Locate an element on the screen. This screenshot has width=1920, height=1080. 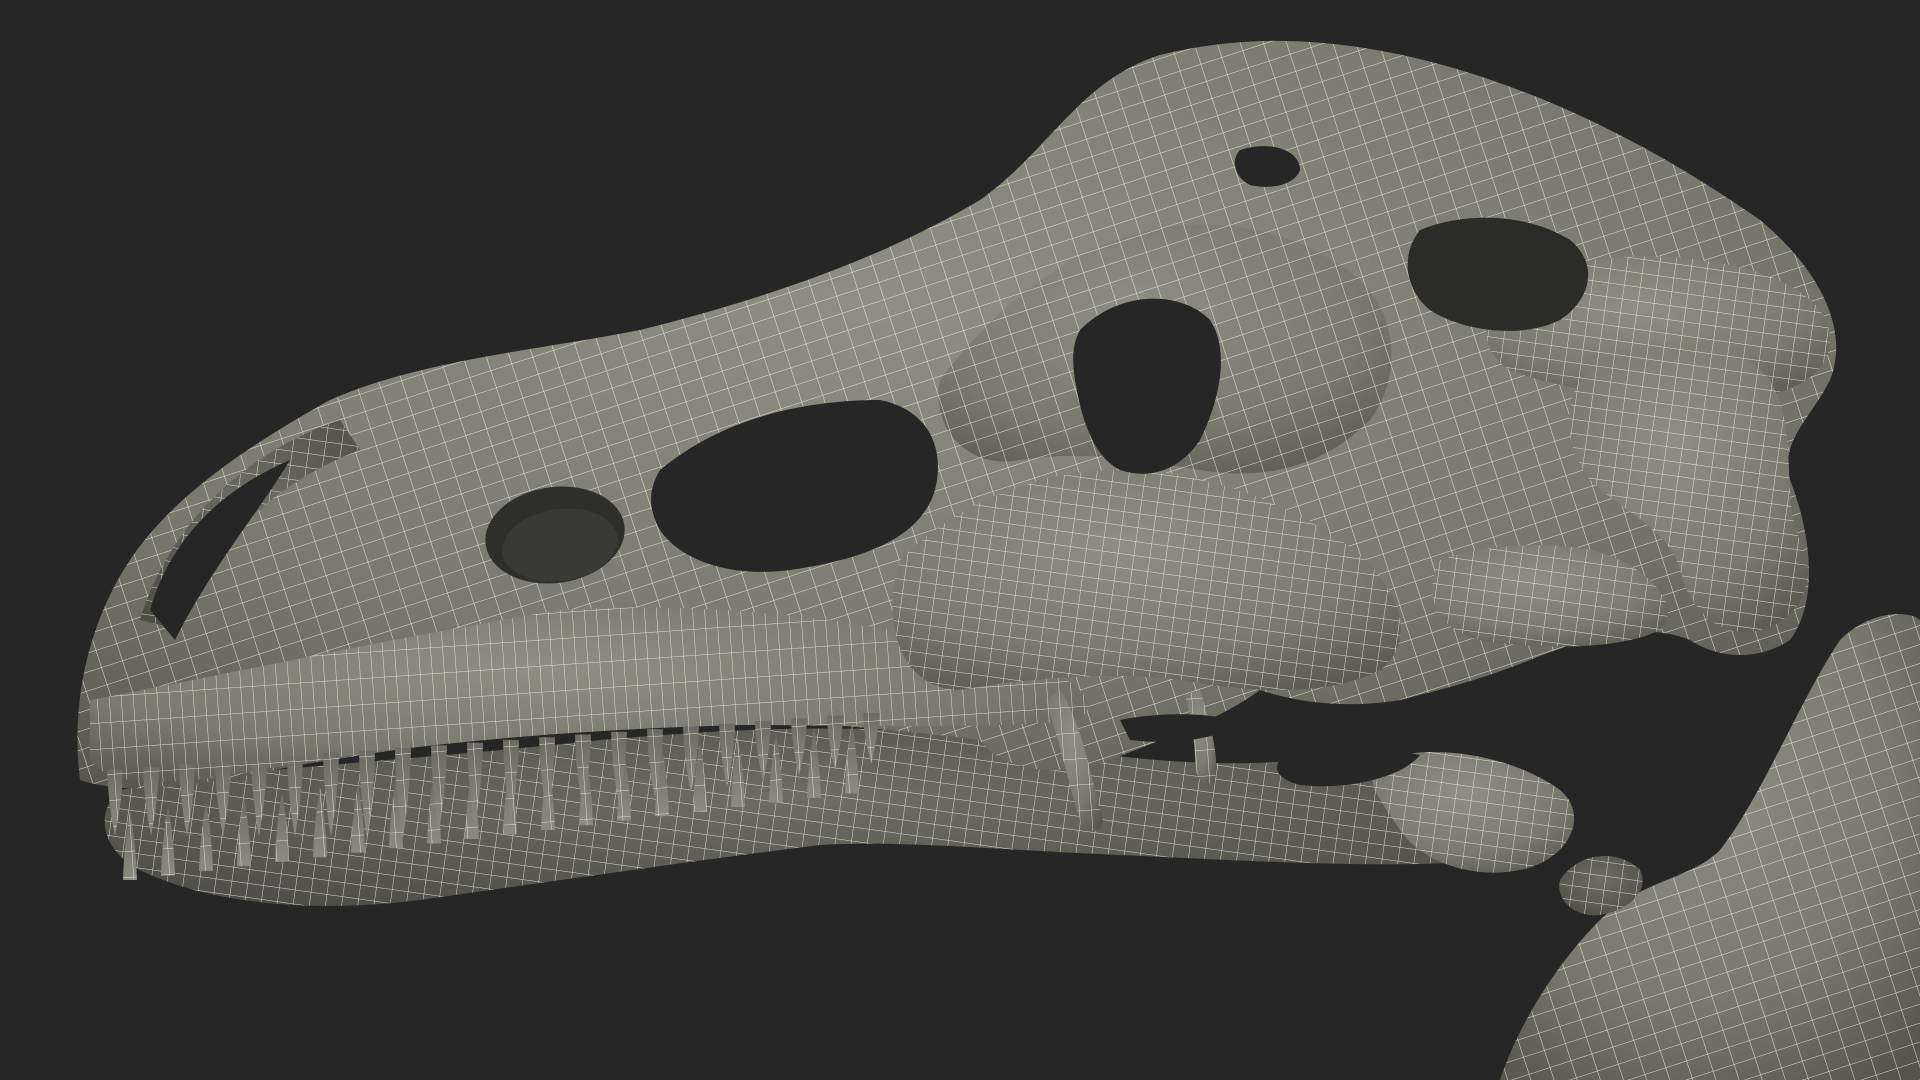
cervical-vertebra is located at coordinates (1710, 847).